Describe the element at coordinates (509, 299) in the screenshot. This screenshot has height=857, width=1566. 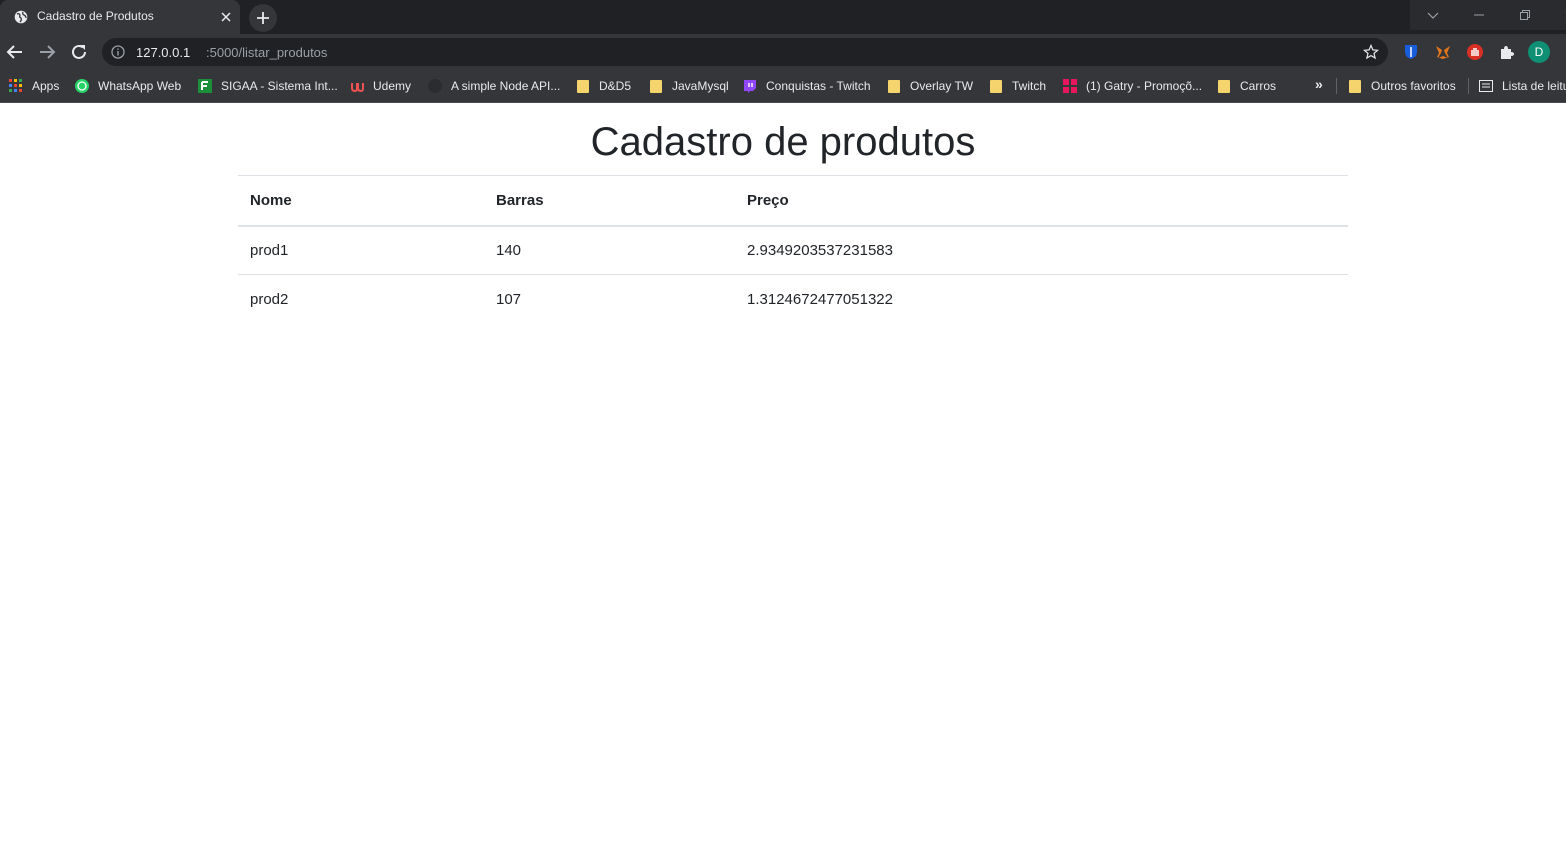
I see `cell-barras: 107` at that location.